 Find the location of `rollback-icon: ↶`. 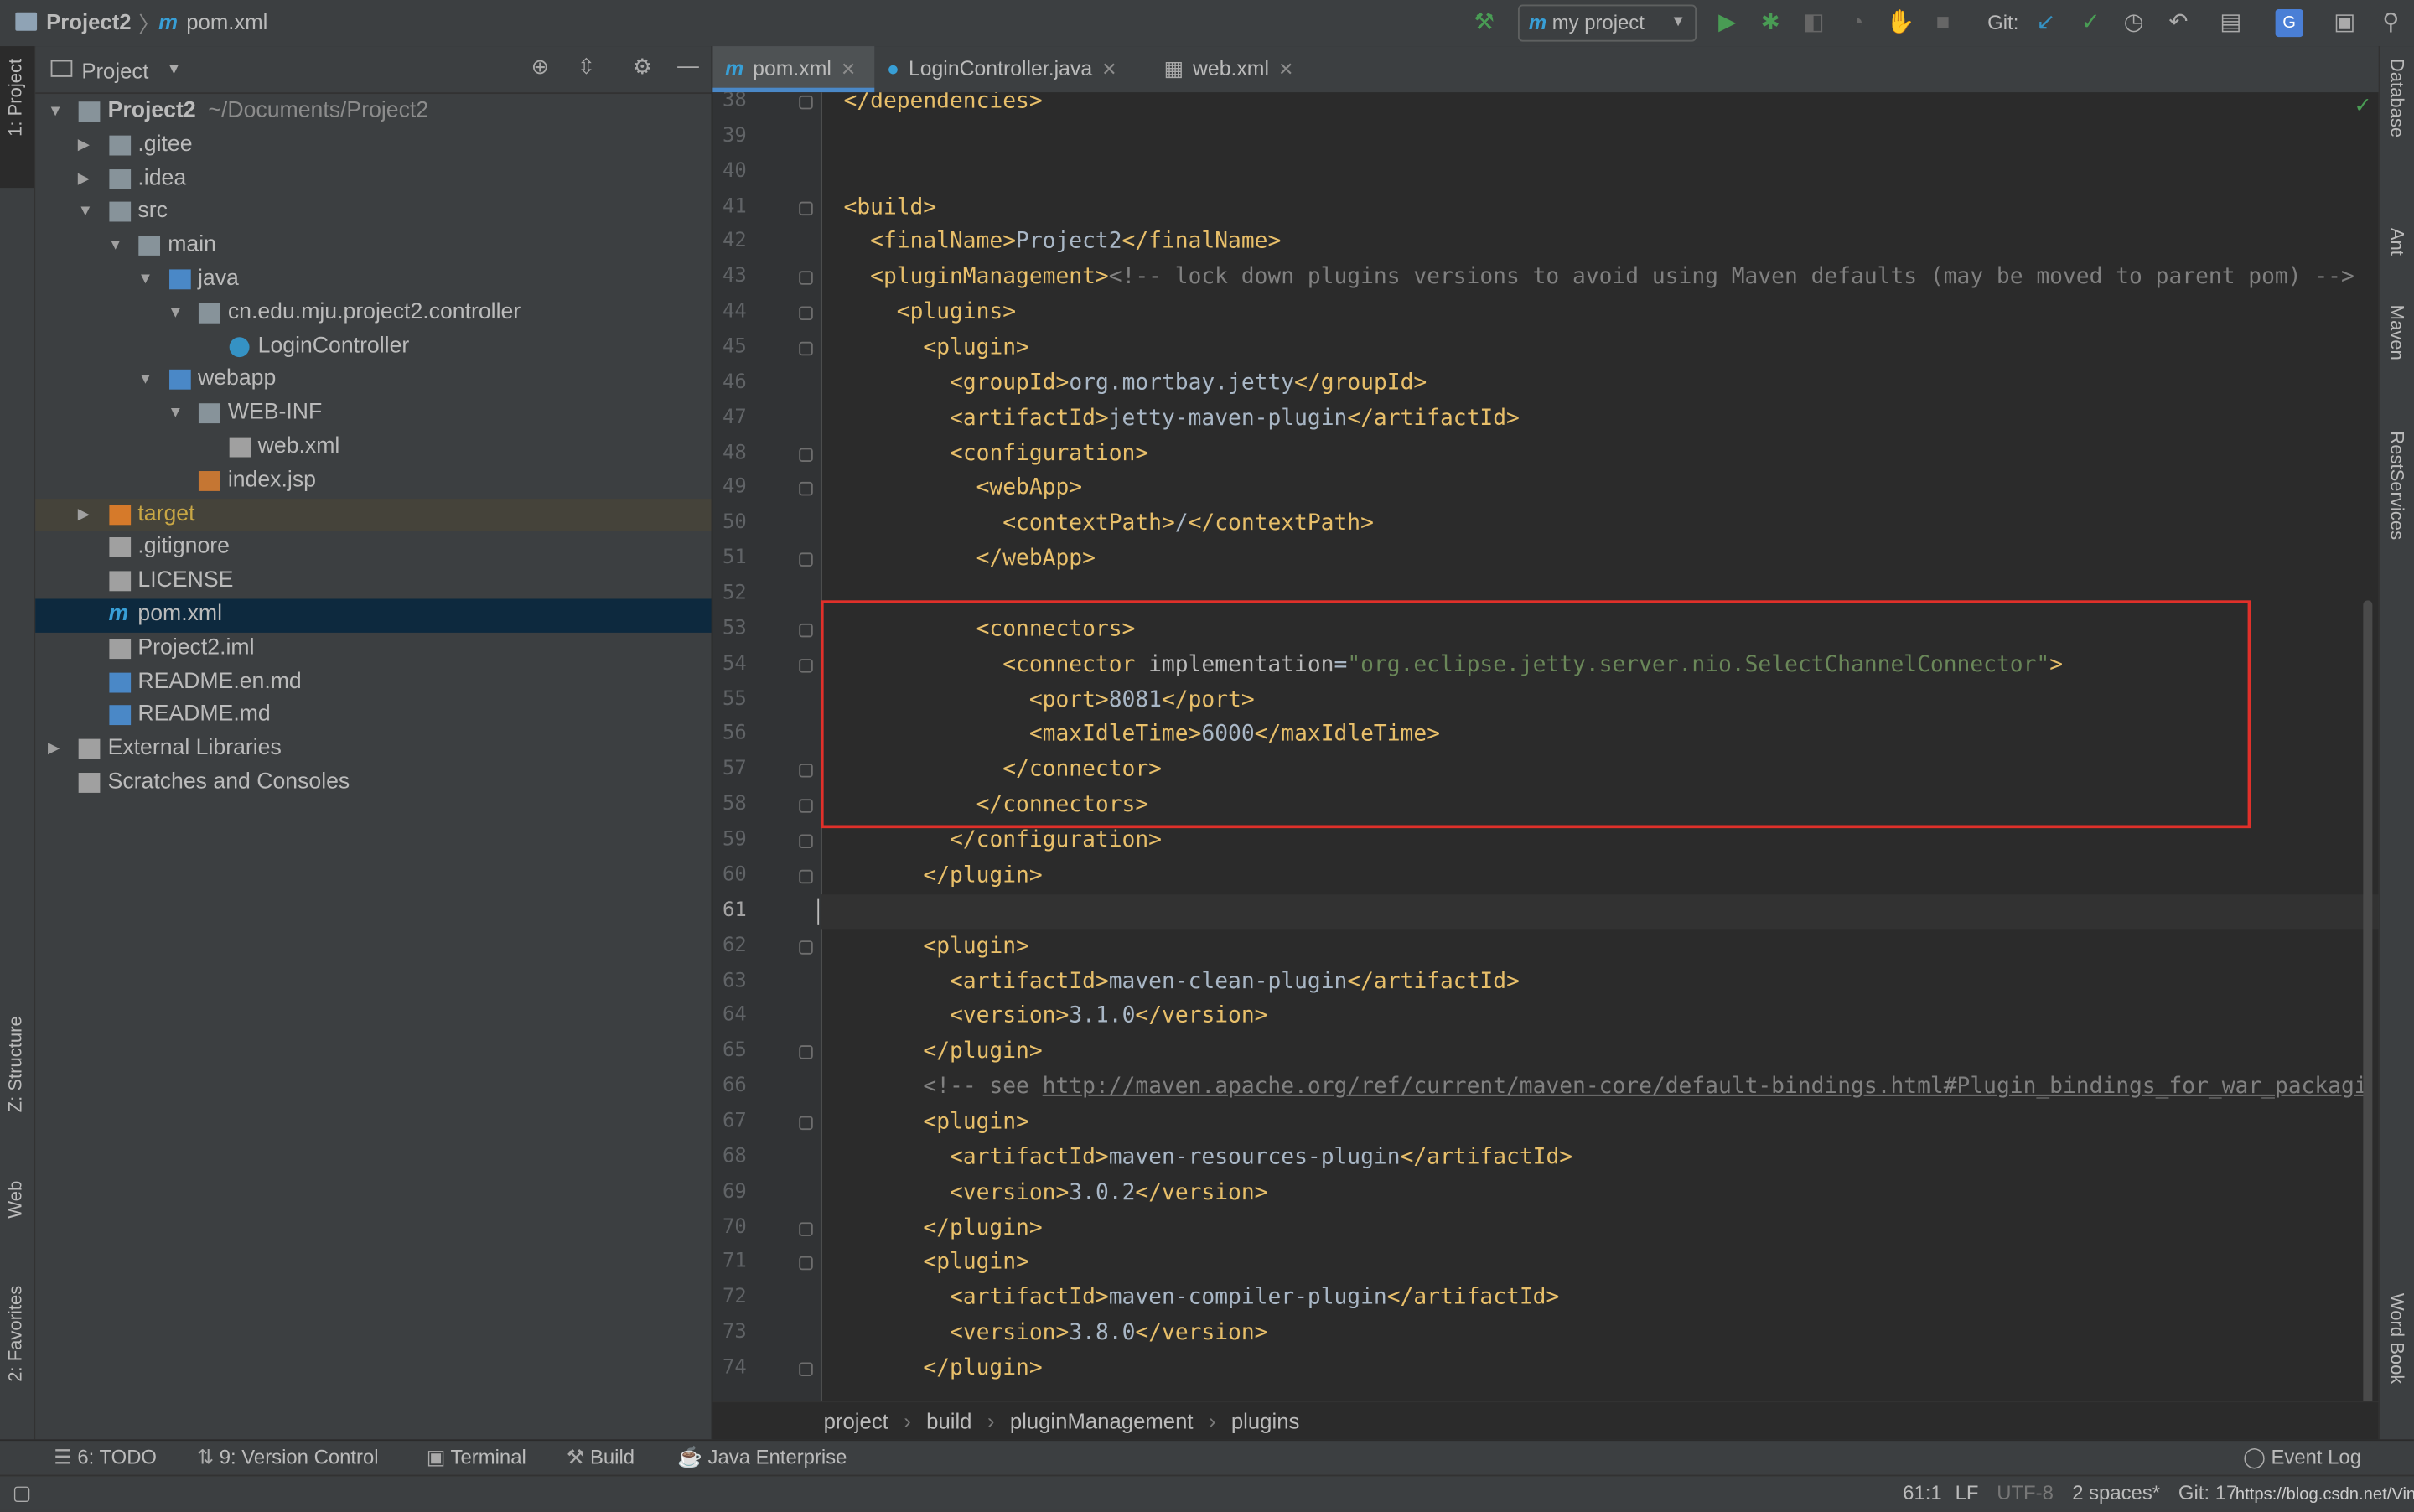

rollback-icon: ↶ is located at coordinates (2178, 23).